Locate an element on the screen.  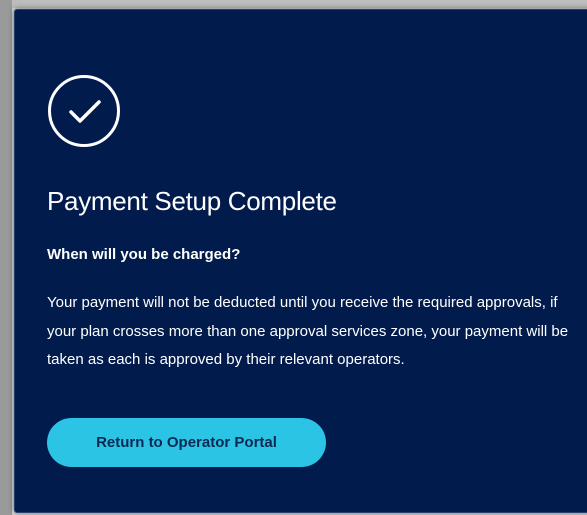
return-to-operator-portal-button: Return to Operator Portal is located at coordinates (186, 442).